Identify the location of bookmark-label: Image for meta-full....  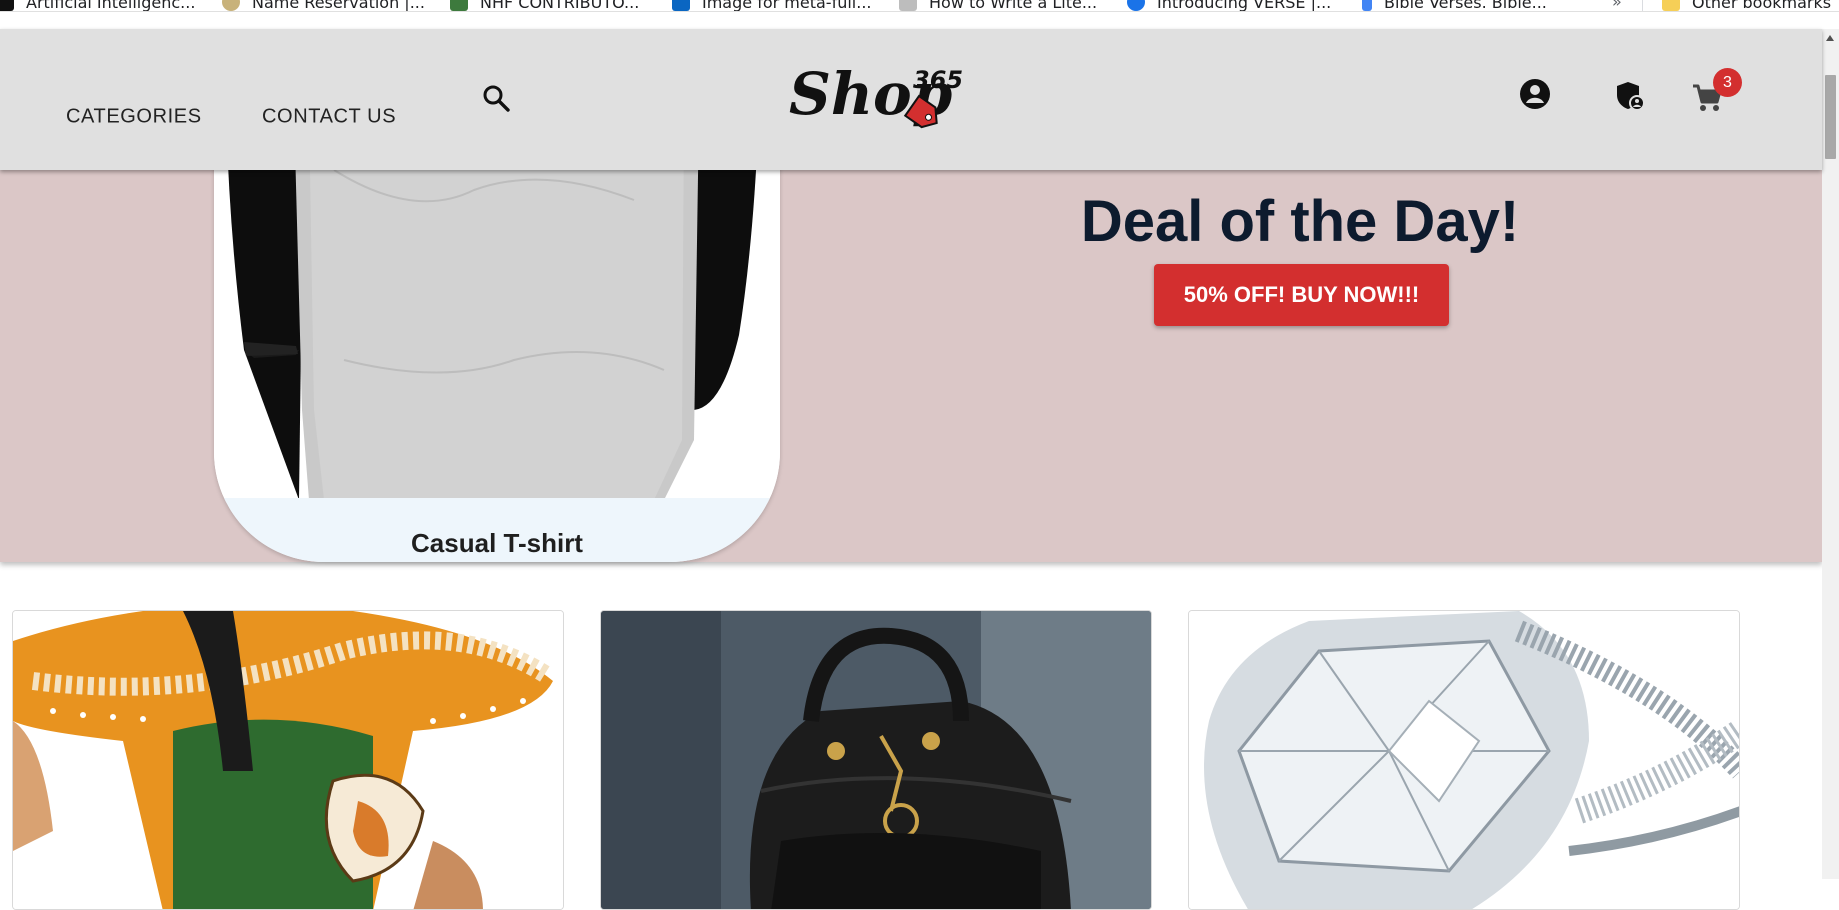
(787, 6).